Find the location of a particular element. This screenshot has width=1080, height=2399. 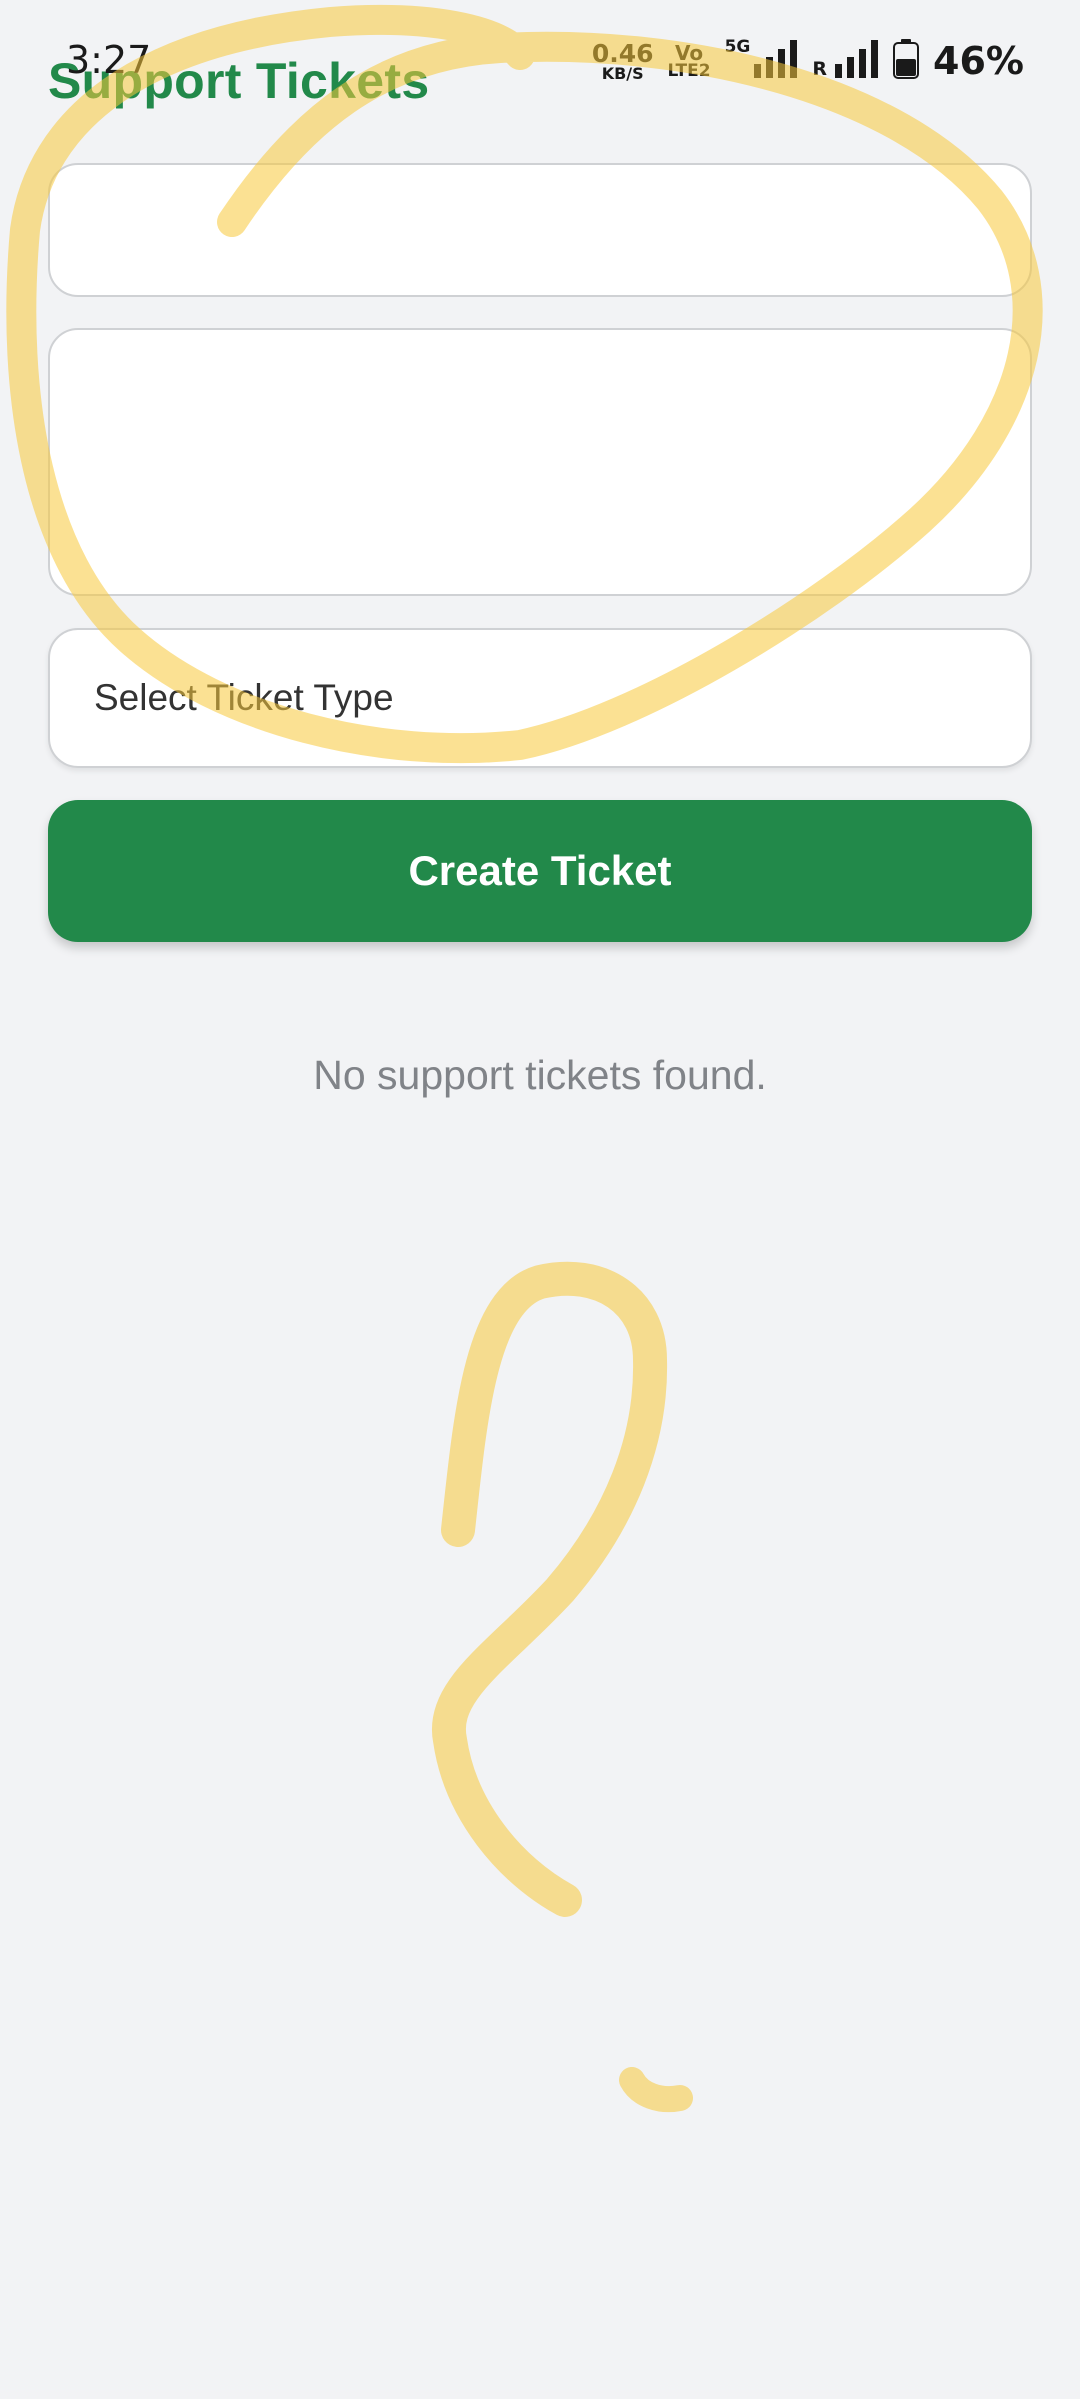

volte-top: Vo is located at coordinates (689, 52).